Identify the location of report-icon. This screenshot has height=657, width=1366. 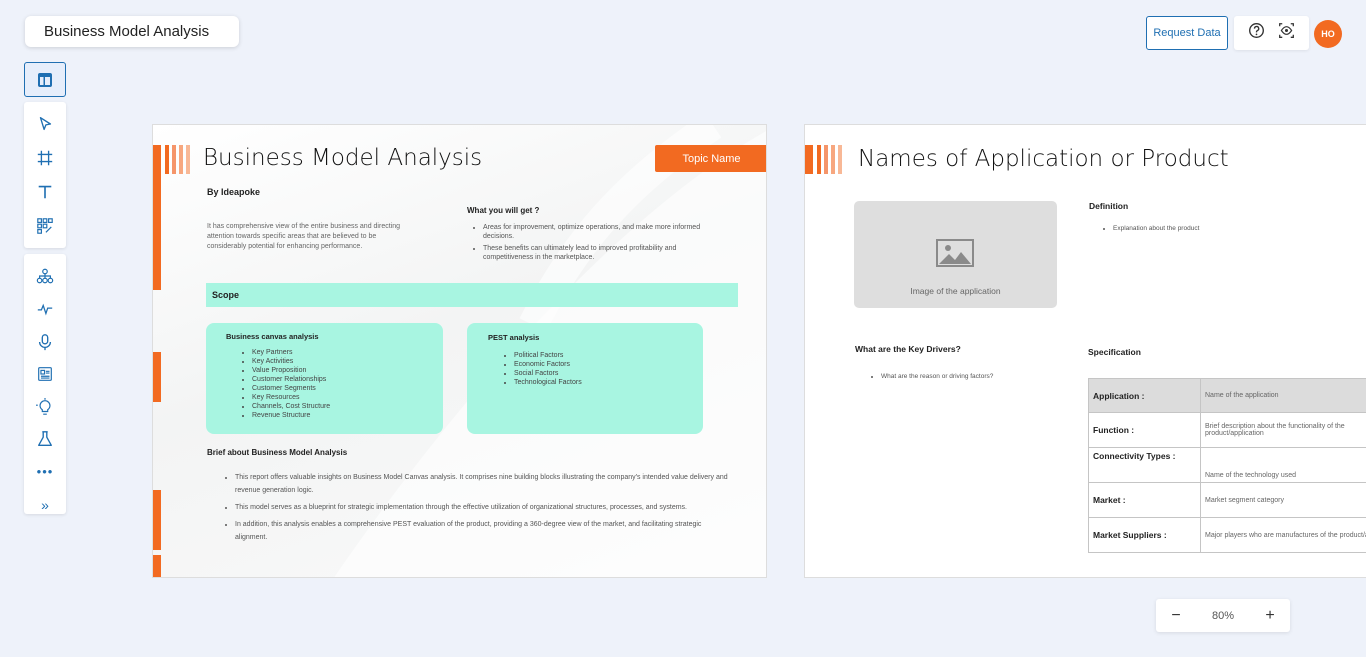
(45, 374).